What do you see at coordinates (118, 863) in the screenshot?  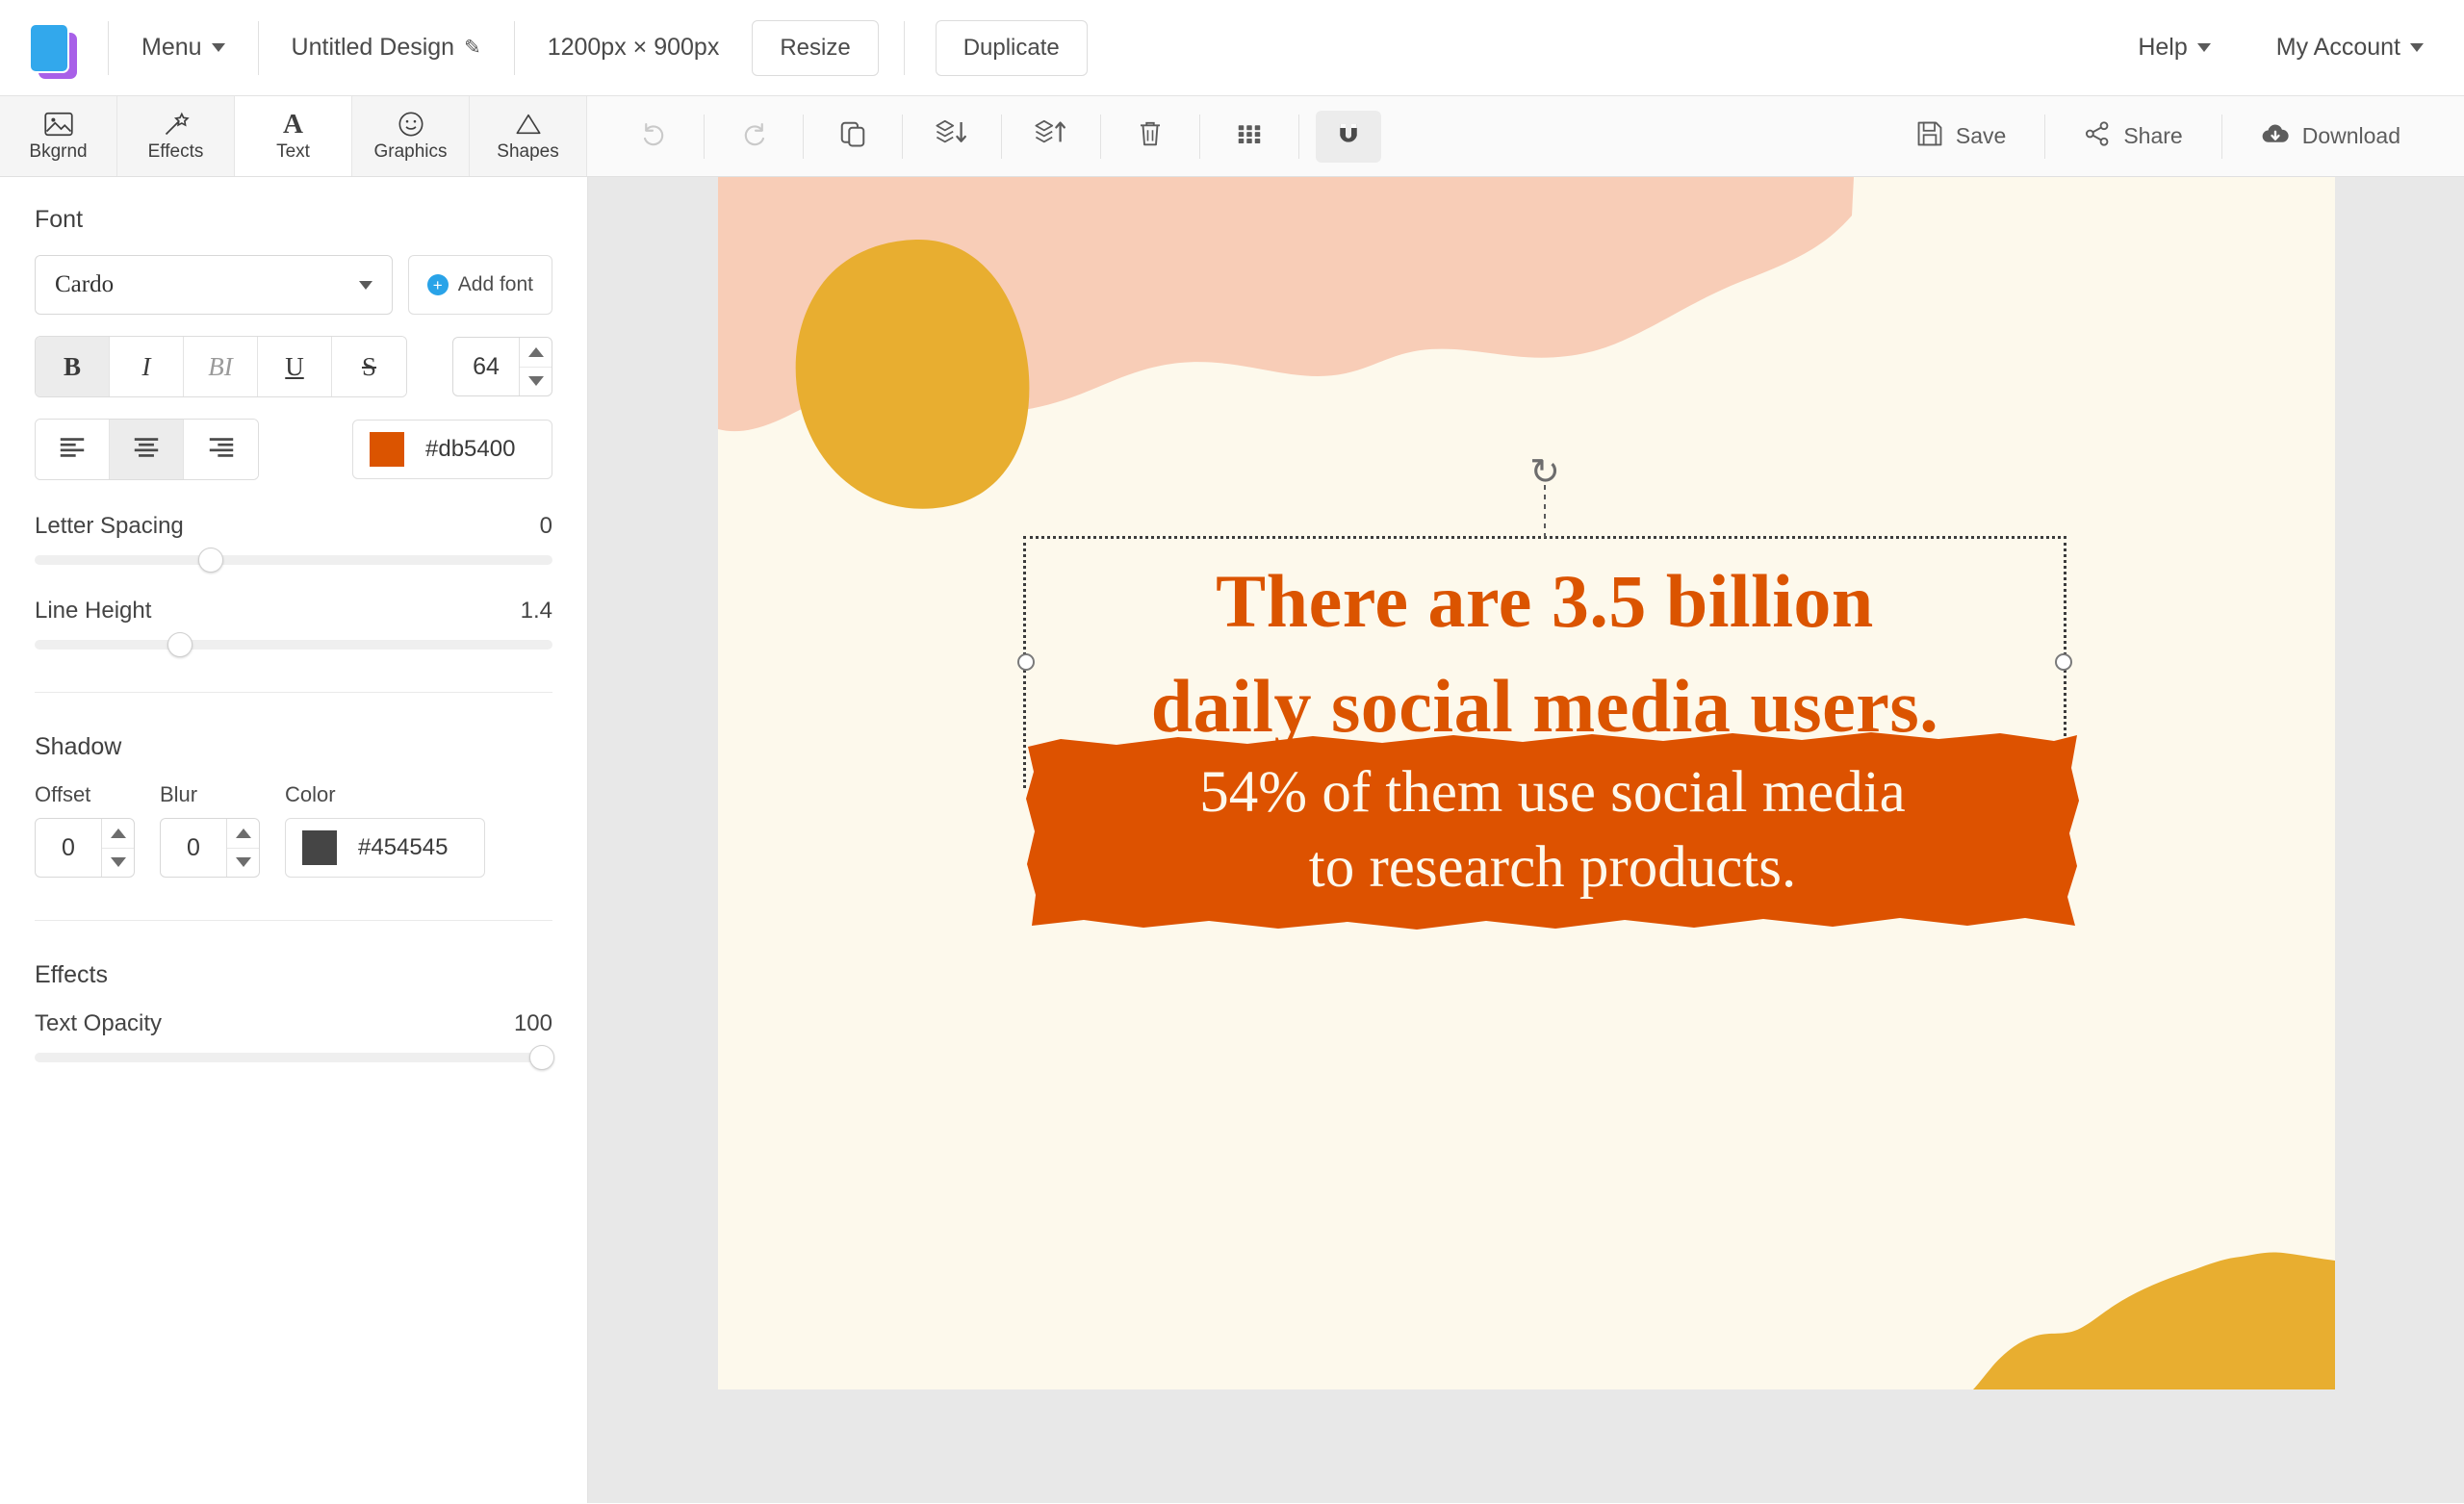 I see `shadow-offset-decrement` at bounding box center [118, 863].